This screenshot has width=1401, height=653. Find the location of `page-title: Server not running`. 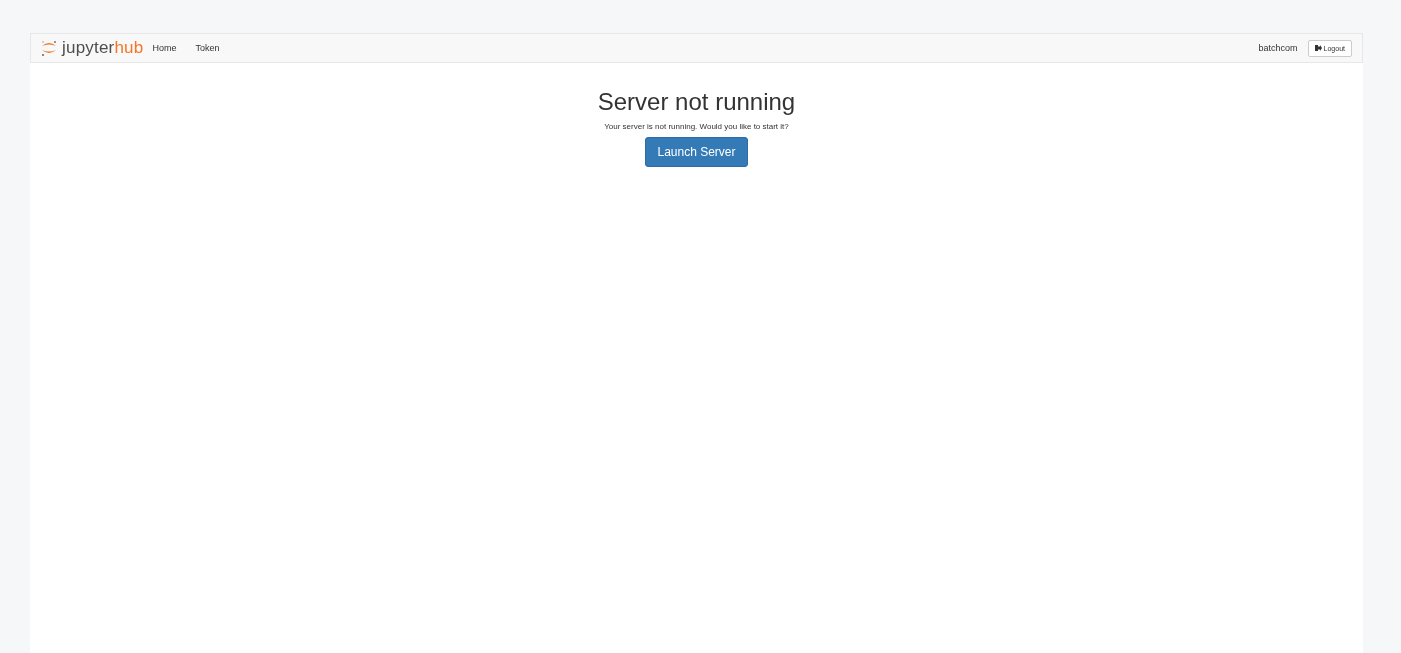

page-title: Server not running is located at coordinates (696, 102).